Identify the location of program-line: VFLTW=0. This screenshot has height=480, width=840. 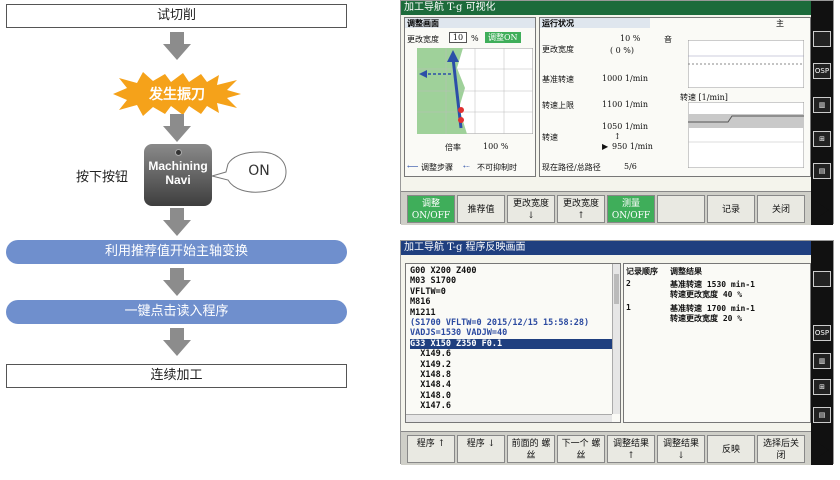
(513, 292).